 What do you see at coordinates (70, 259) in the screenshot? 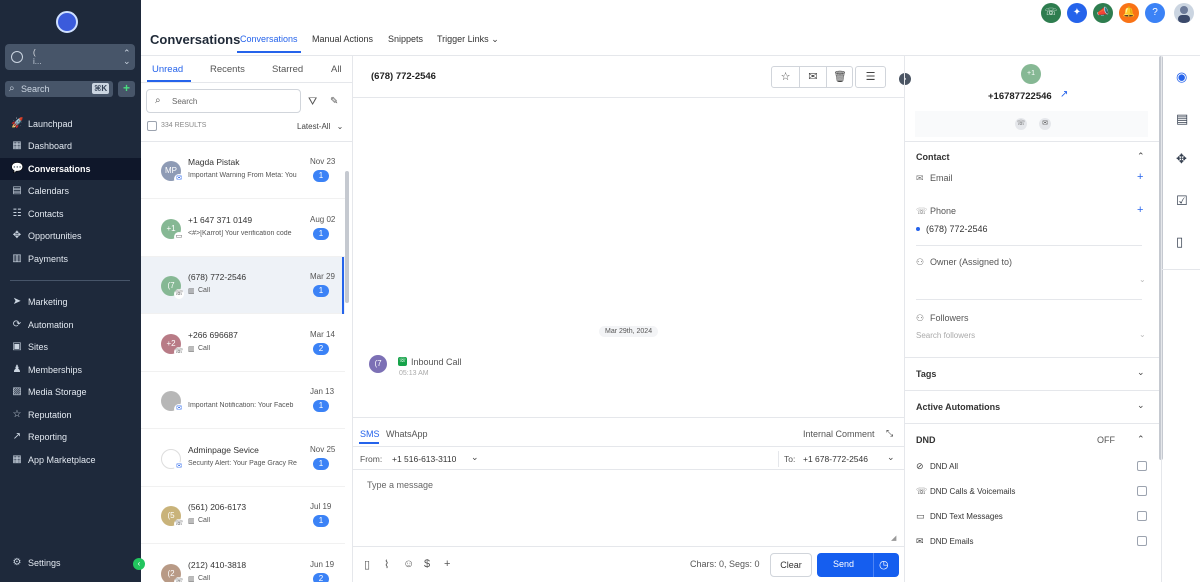
I see `sidebar-item-payments: ▥ Payments` at bounding box center [70, 259].